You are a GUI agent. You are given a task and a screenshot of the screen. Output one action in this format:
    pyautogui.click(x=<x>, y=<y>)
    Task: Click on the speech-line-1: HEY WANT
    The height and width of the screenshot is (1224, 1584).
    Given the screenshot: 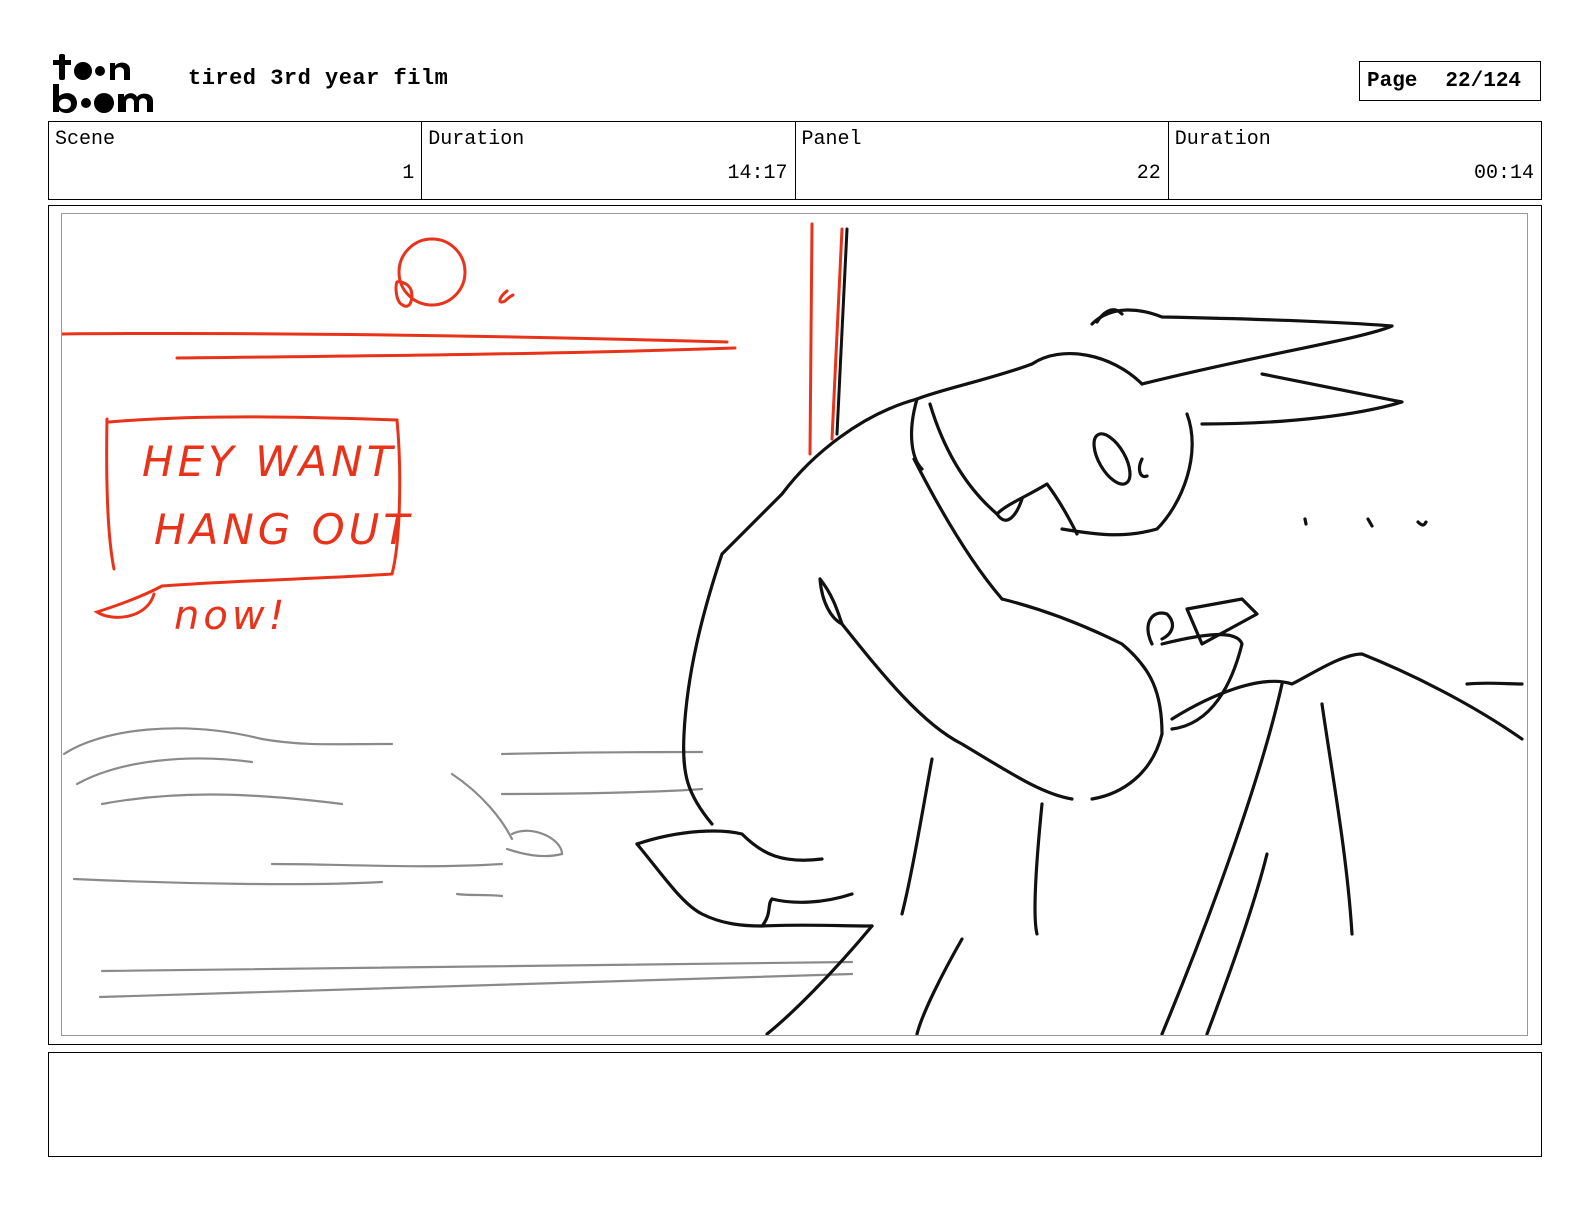 What is the action you would take?
    pyautogui.click(x=269, y=461)
    